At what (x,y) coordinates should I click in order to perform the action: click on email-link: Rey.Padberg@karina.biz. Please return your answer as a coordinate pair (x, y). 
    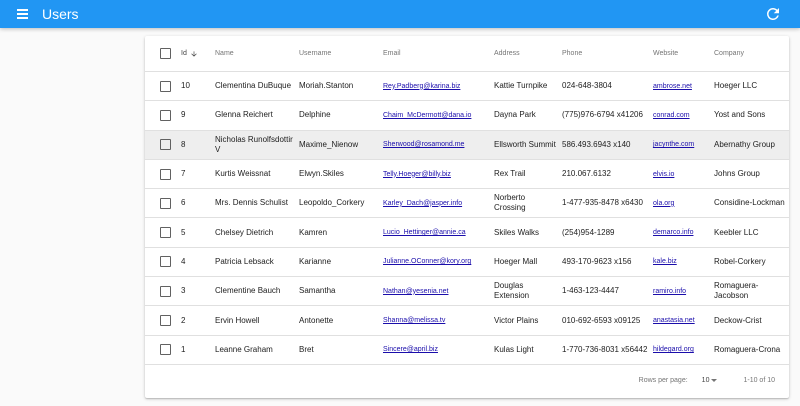
    Looking at the image, I should click on (421, 86).